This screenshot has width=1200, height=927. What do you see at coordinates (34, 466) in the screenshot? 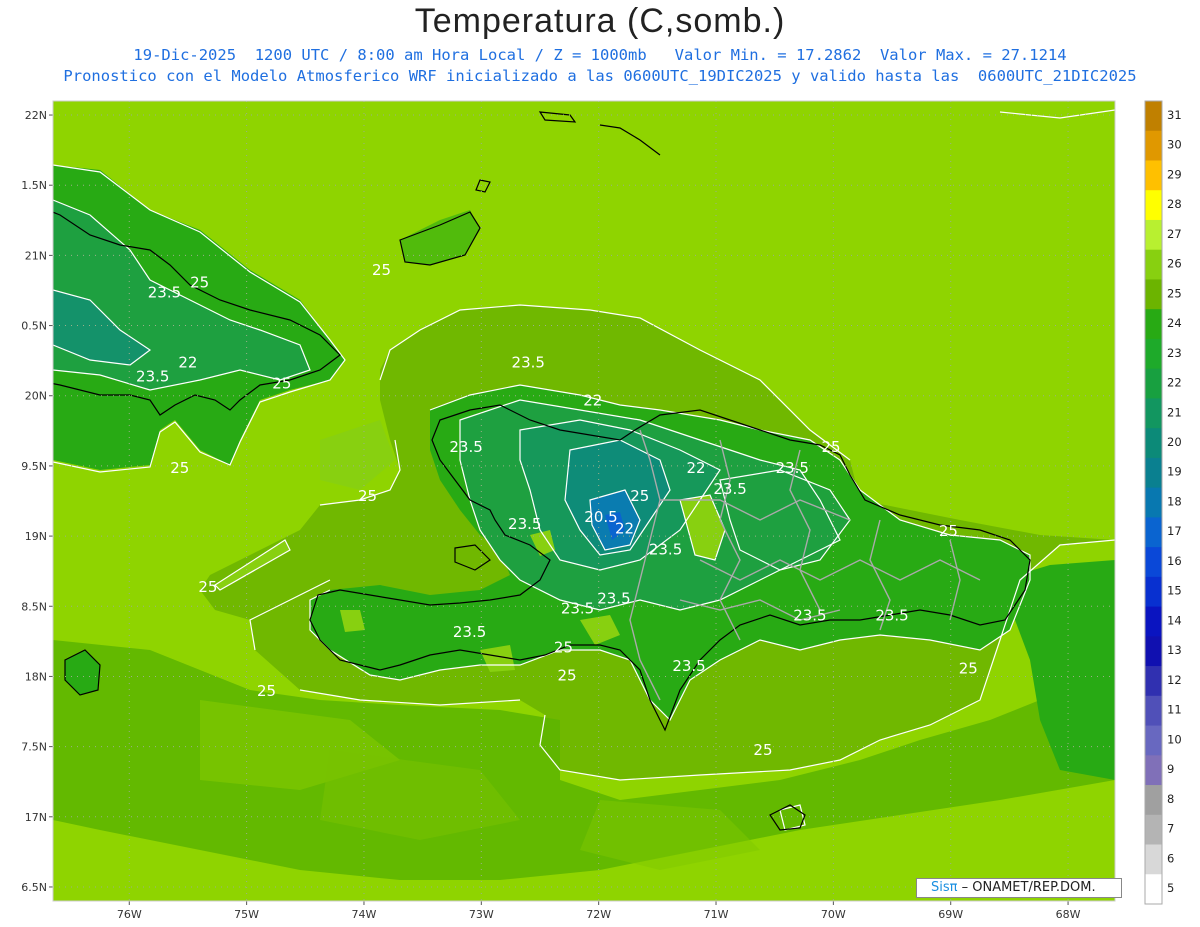
I see `lat-tick-label: 9.5N` at bounding box center [34, 466].